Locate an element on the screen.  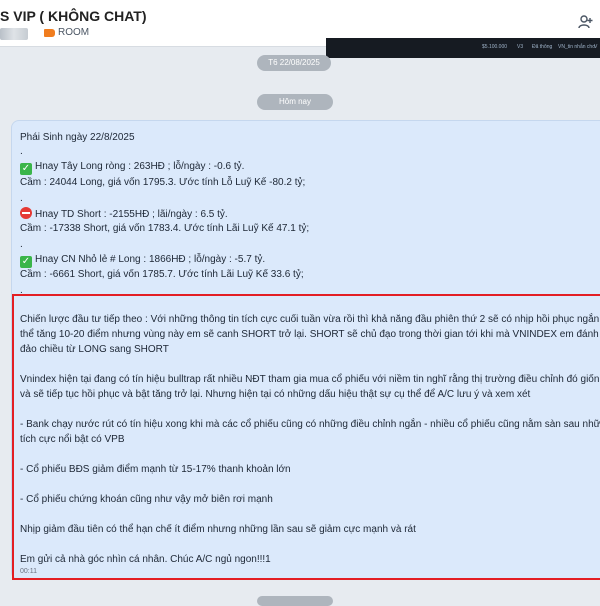
preview-item: V is located at coordinates (596, 47).